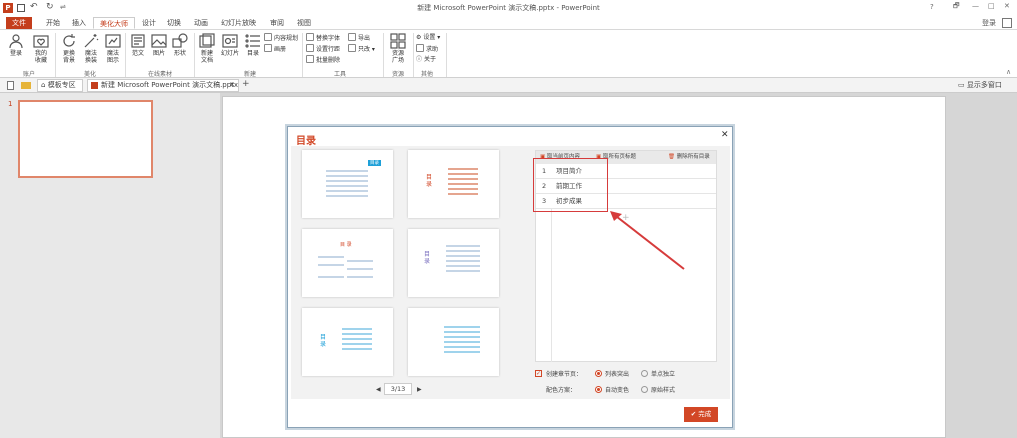  What do you see at coordinates (956, 7) in the screenshot?
I see `ribbon-display-button: 🗗` at bounding box center [956, 7].